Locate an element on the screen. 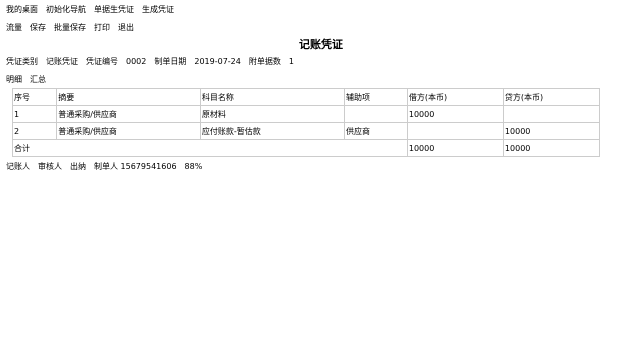 This screenshot has height=345, width=642. type-label: 凭证类别 is located at coordinates (22, 61).